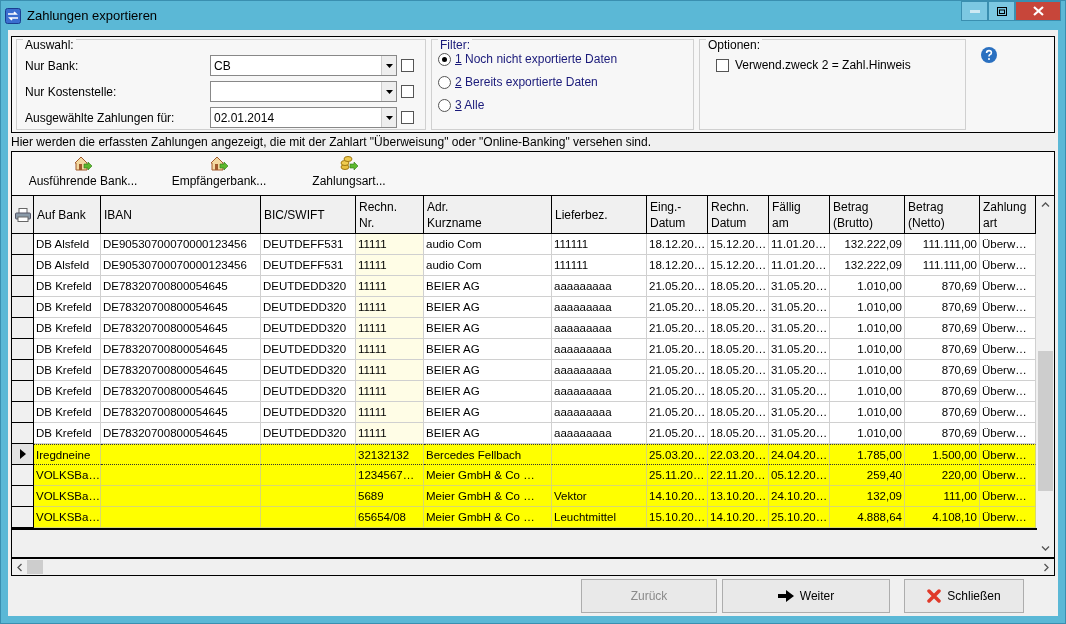 This screenshot has width=1066, height=624. What do you see at coordinates (942, 475) in the screenshot?
I see `table-cell: 220,00` at bounding box center [942, 475].